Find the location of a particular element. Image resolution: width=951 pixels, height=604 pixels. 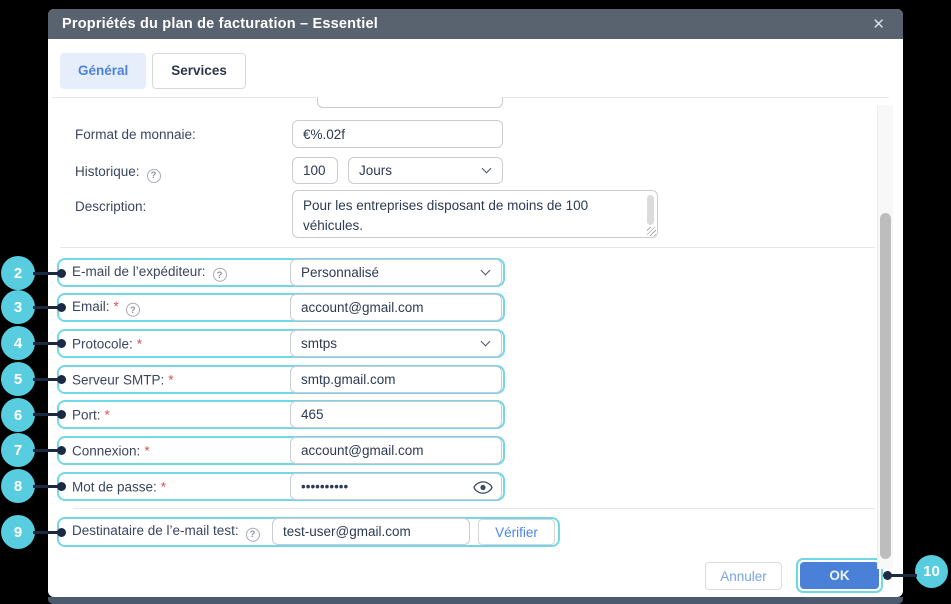

callout-10: 10 is located at coordinates (931, 571).